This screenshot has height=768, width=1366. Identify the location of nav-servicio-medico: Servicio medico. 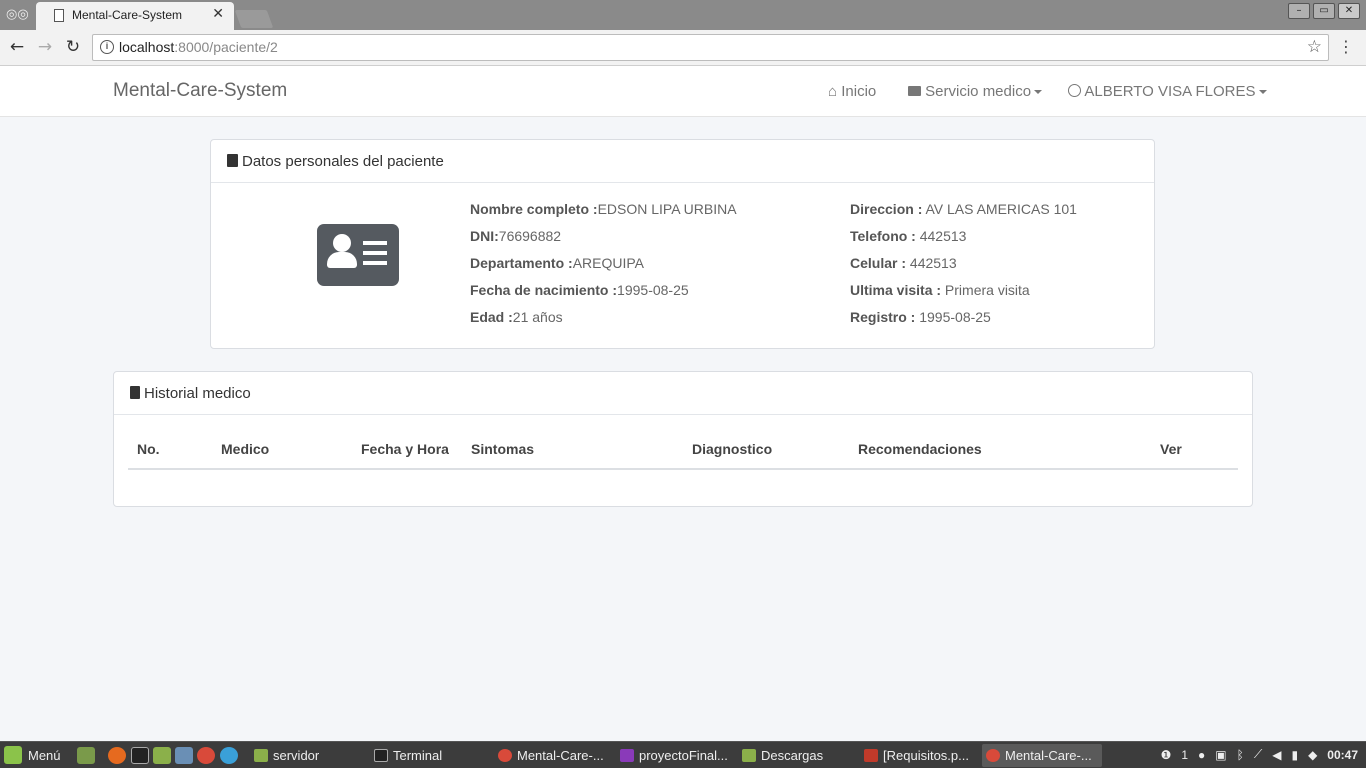
(975, 91).